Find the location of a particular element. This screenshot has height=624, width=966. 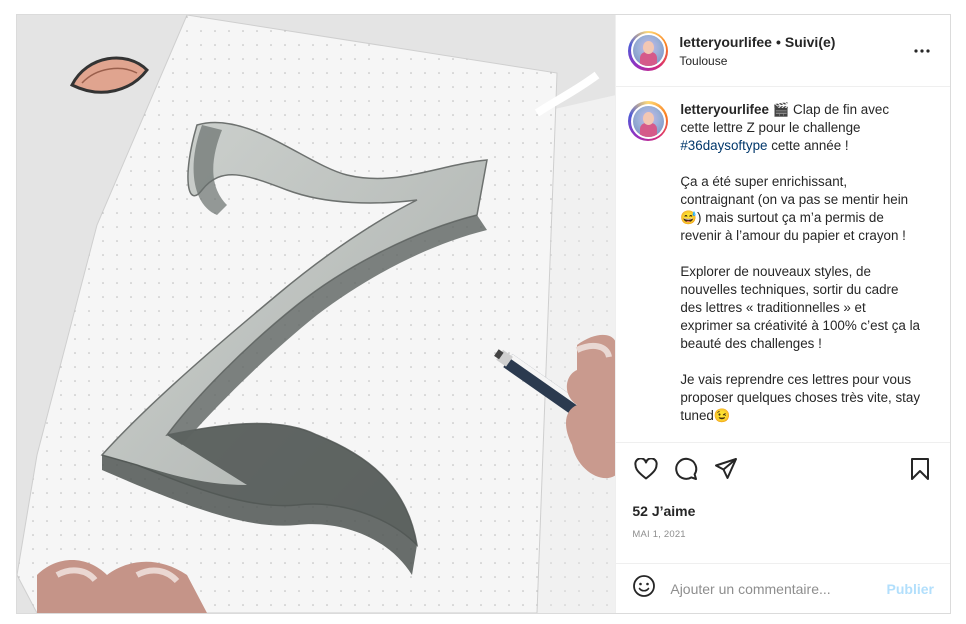

comment-icon is located at coordinates (686, 469).